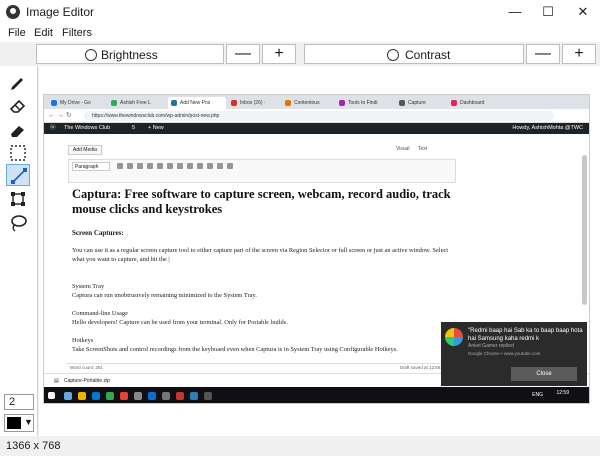 This screenshot has height=456, width=600. What do you see at coordinates (91, 55) in the screenshot?
I see `brightness-icon` at bounding box center [91, 55].